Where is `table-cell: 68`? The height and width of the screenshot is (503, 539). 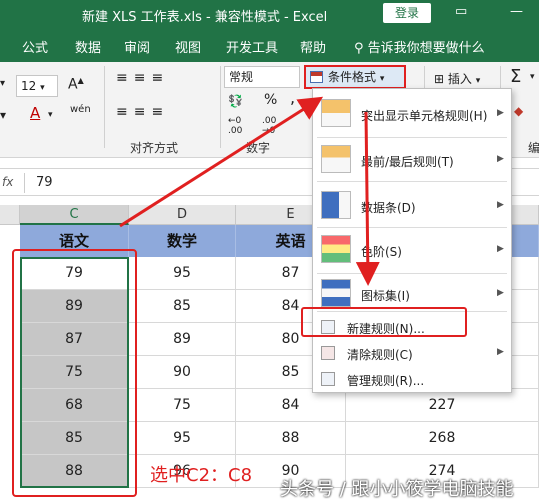
table-cell: 68 is located at coordinates (74, 405).